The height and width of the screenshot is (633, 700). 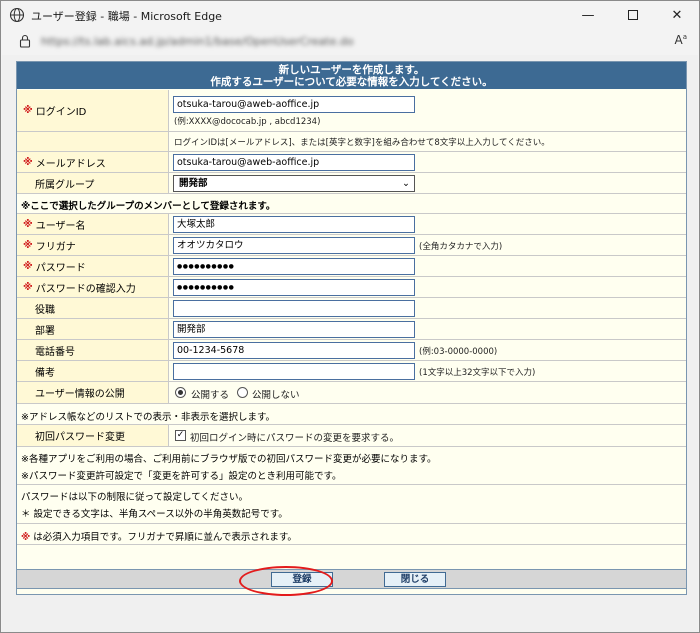 I want to click on close-button: 閉じる, so click(x=415, y=579).